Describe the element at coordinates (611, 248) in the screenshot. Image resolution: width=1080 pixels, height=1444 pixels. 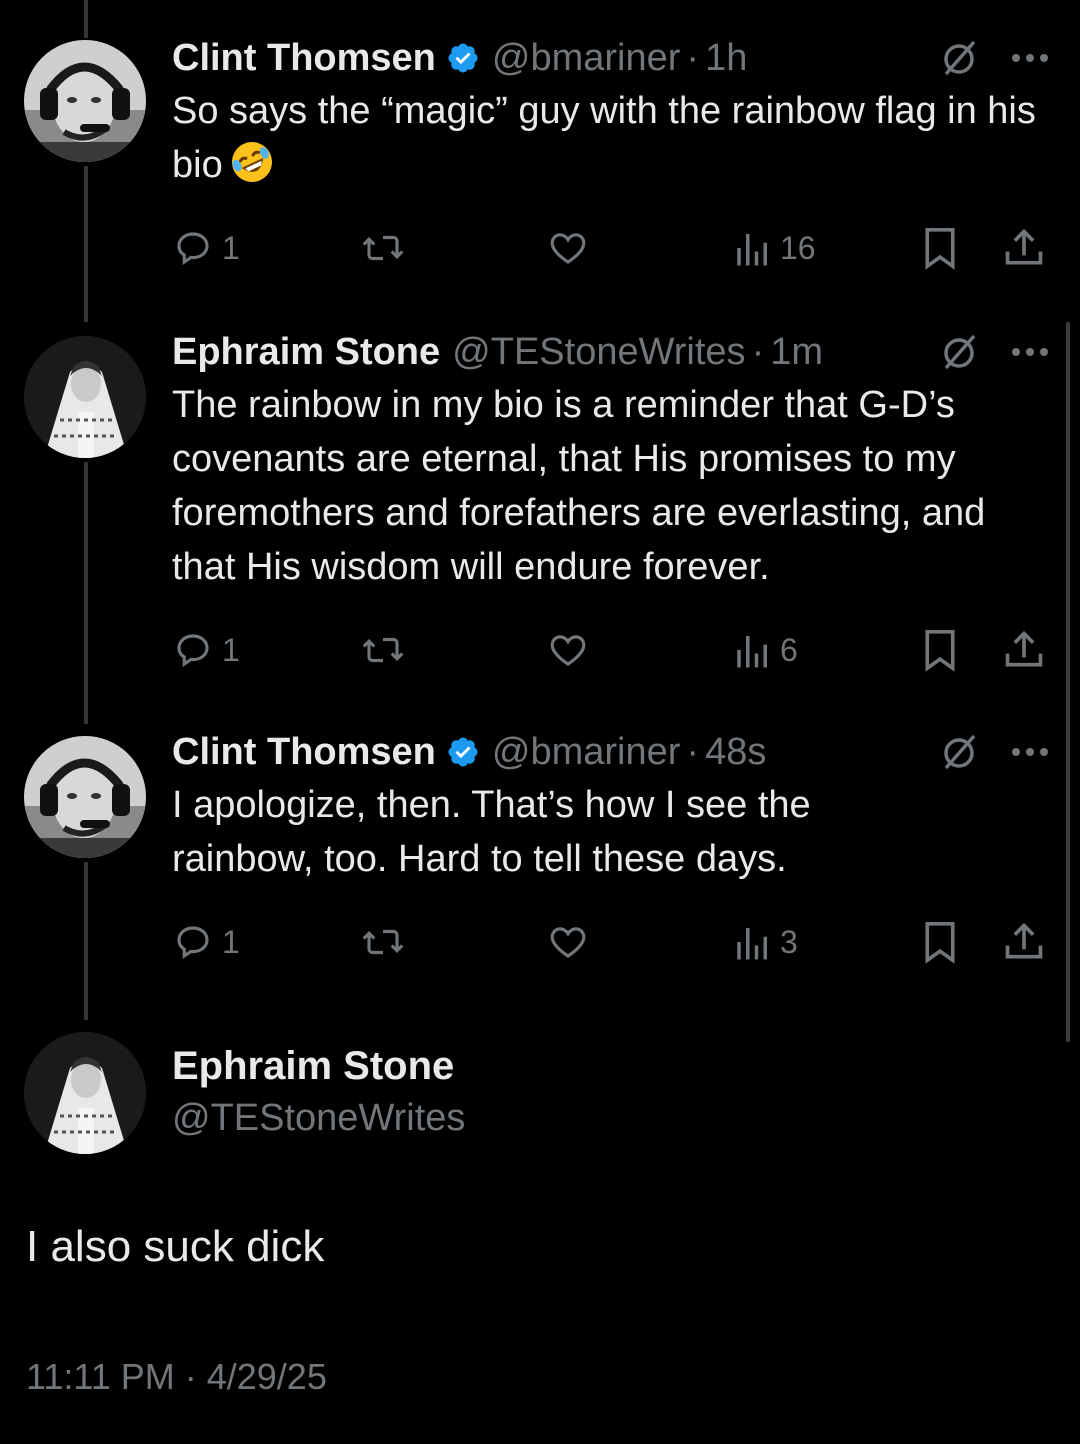
I see `tweet-actions: 1 16` at that location.